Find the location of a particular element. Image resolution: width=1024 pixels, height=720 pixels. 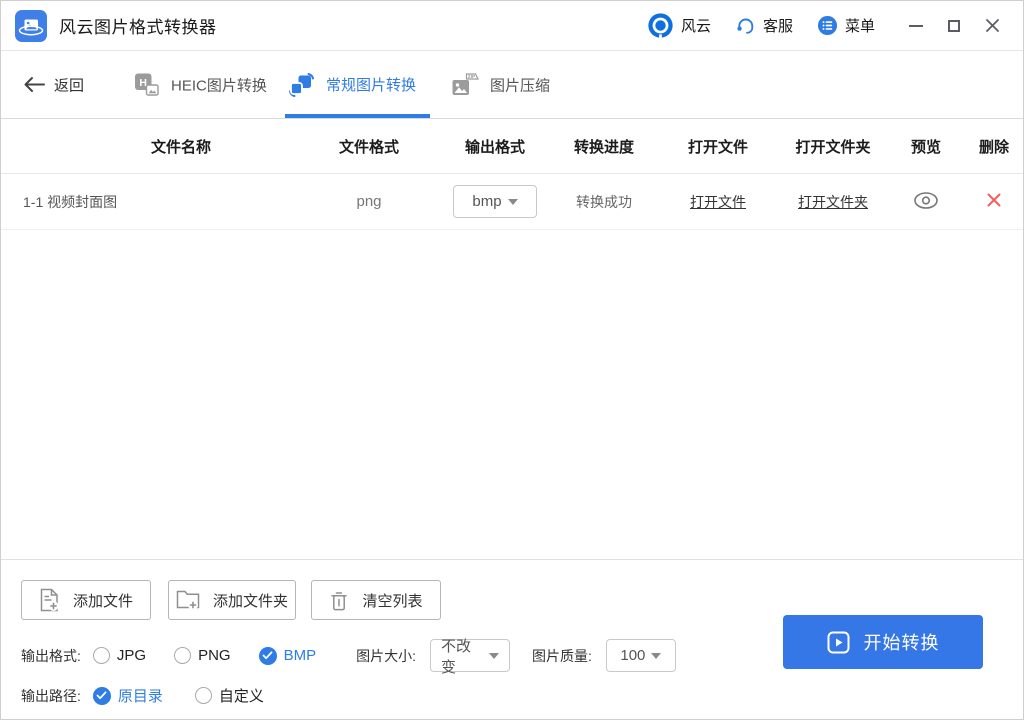

clear-list-button: 清空列表 is located at coordinates (376, 600).